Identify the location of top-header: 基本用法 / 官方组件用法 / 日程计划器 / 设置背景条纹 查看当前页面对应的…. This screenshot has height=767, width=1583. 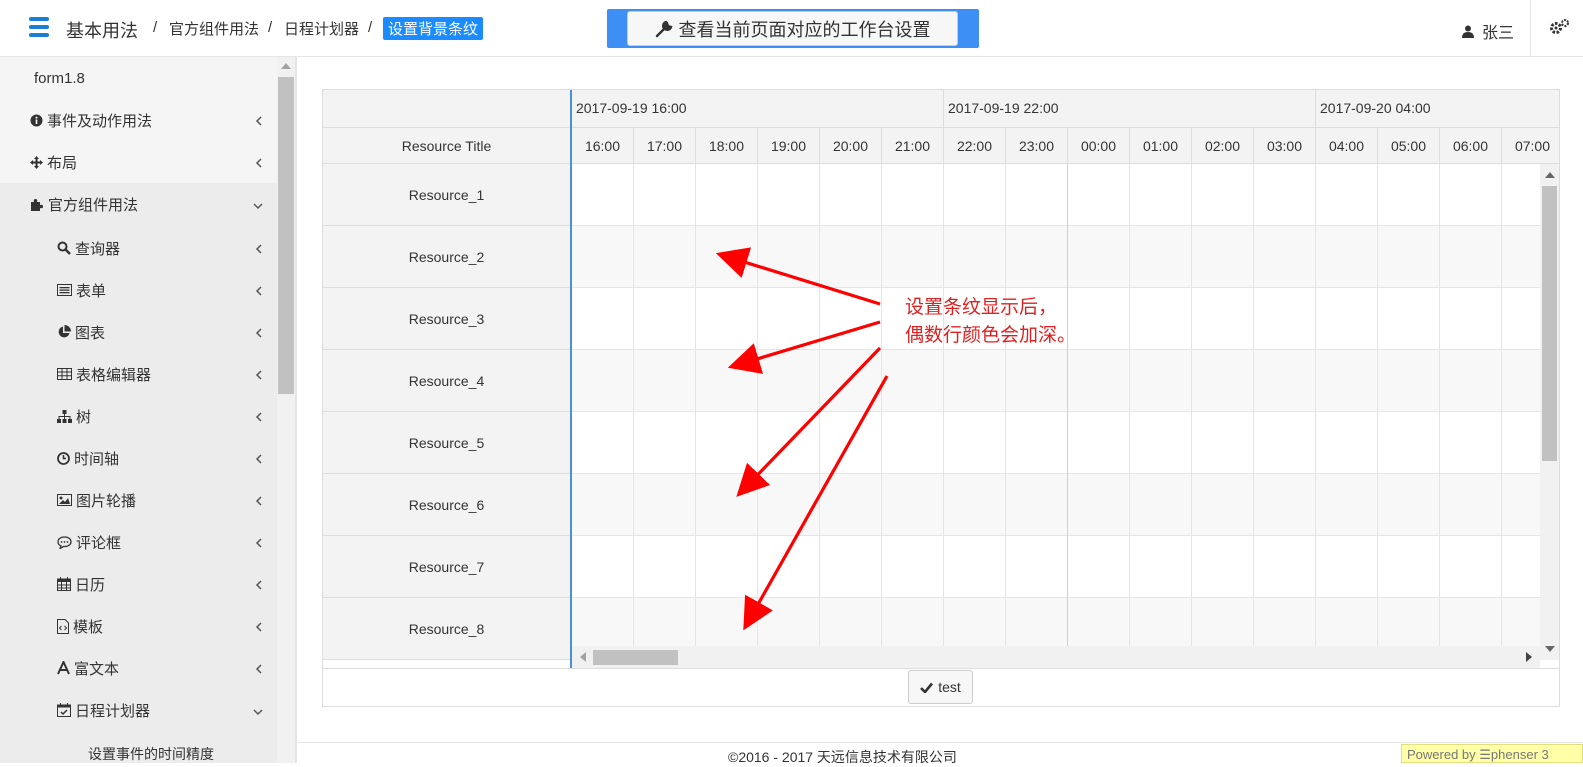
(791, 28).